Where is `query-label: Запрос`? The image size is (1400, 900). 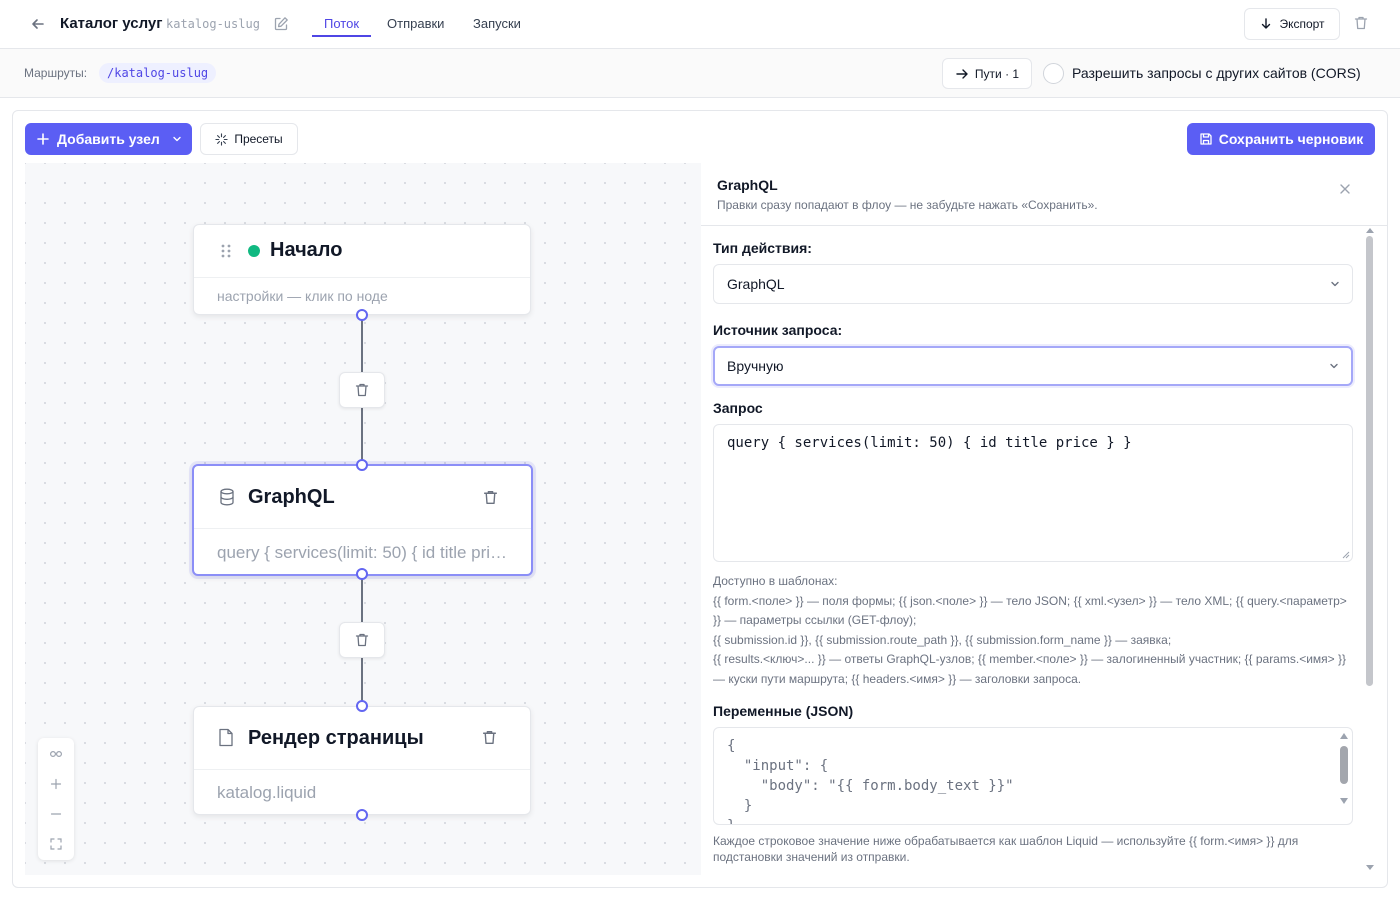 query-label: Запрос is located at coordinates (738, 408).